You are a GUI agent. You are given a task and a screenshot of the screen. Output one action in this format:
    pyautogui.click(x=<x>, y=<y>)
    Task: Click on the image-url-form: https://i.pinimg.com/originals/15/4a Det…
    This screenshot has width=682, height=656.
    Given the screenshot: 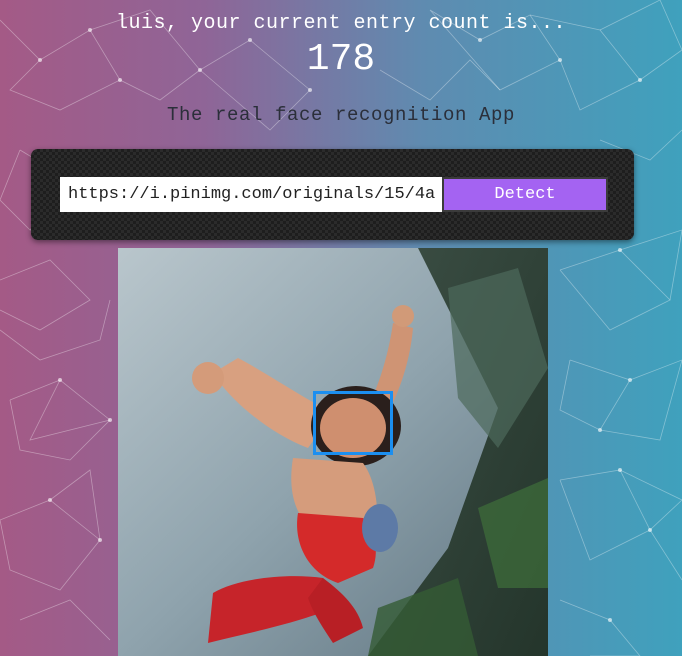 What is the action you would take?
    pyautogui.click(x=332, y=194)
    